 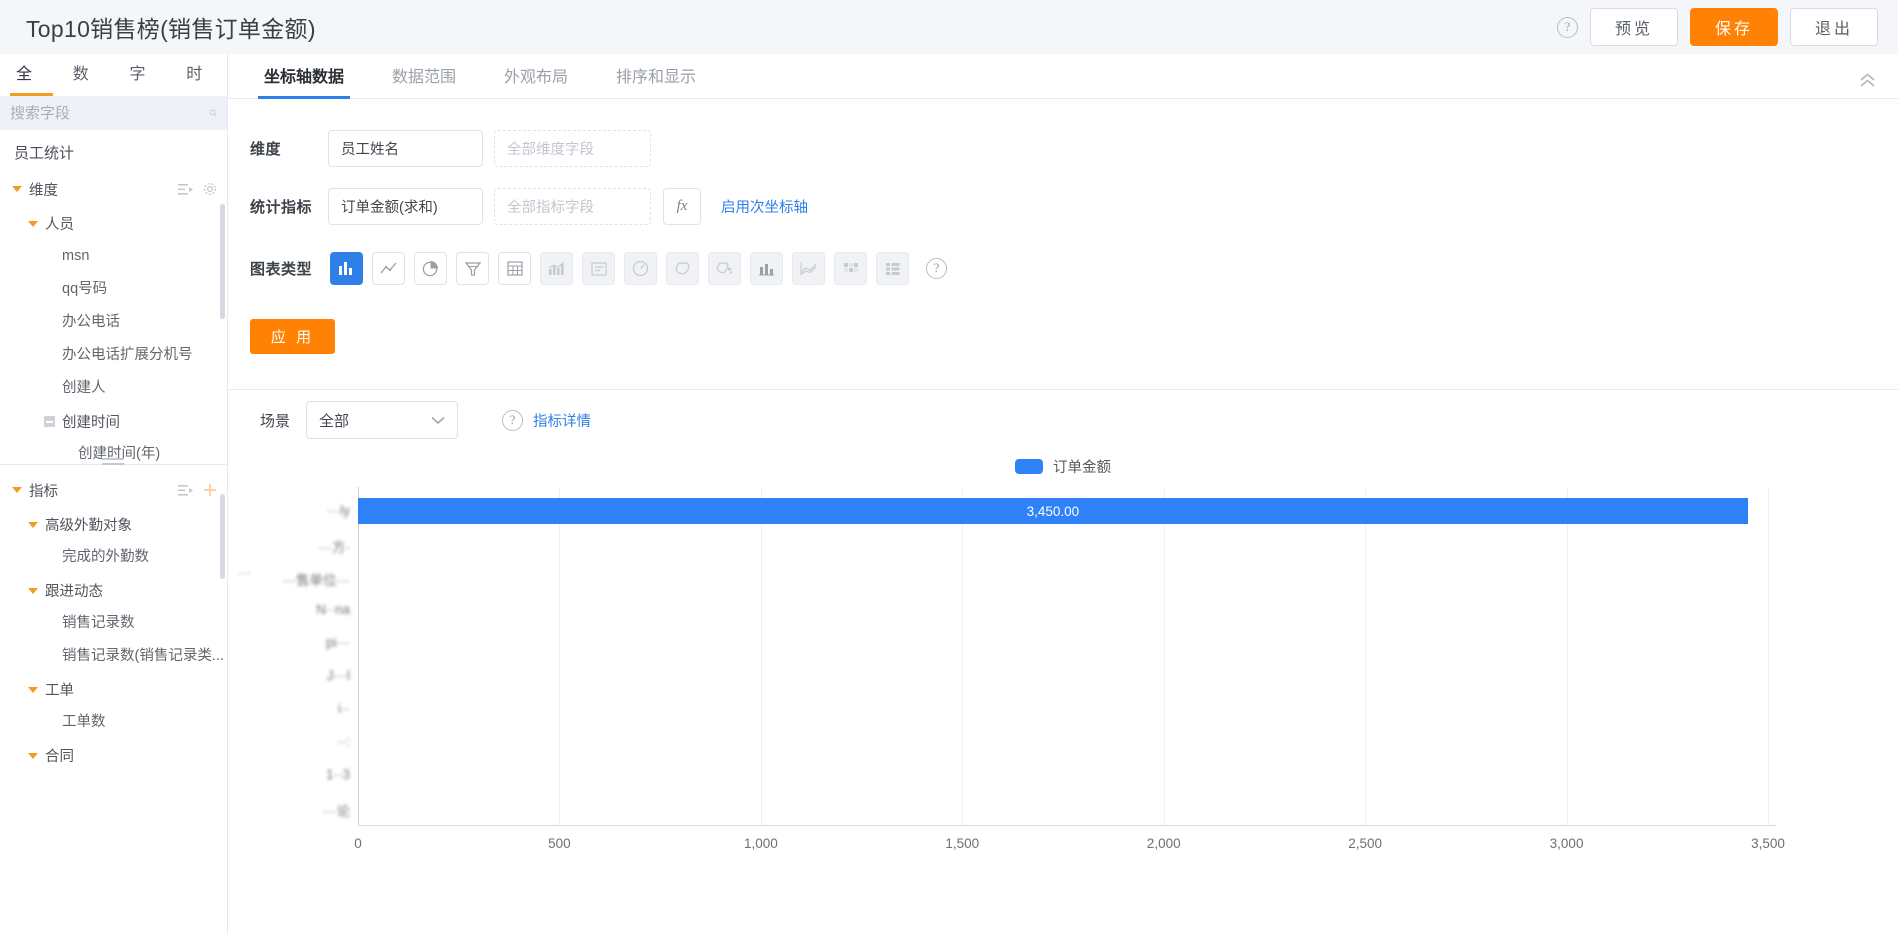 What do you see at coordinates (43, 491) in the screenshot?
I see `tree-group-metric-label: 指标` at bounding box center [43, 491].